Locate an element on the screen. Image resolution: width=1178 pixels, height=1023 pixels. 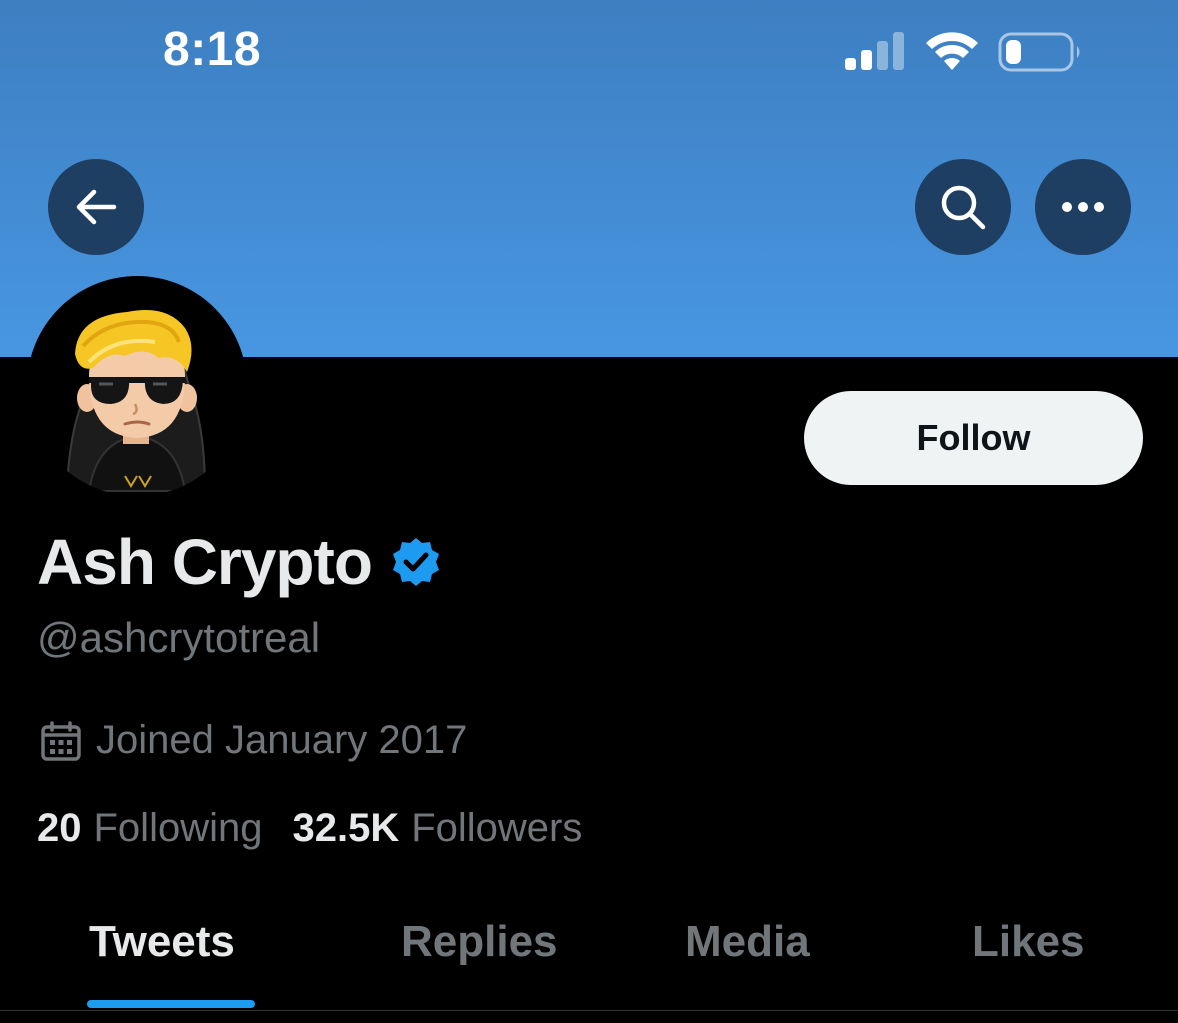
following-label: Following is located at coordinates (178, 828).